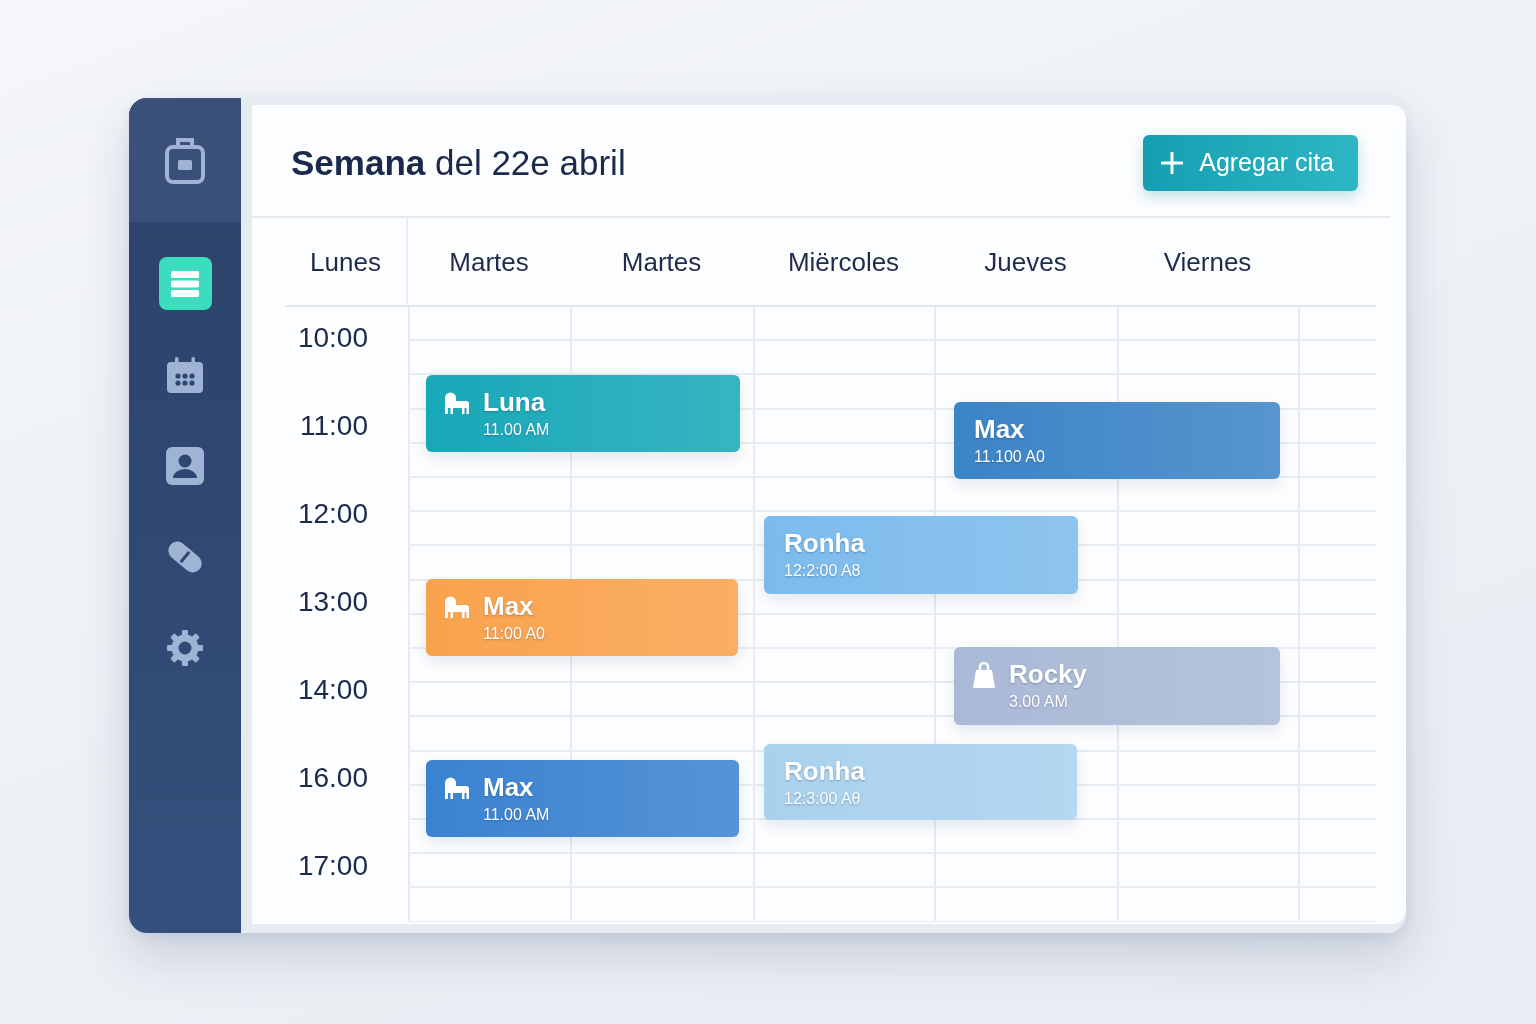 This screenshot has height=1024, width=1536. What do you see at coordinates (1048, 674) in the screenshot?
I see `appointment-name: Rocky` at bounding box center [1048, 674].